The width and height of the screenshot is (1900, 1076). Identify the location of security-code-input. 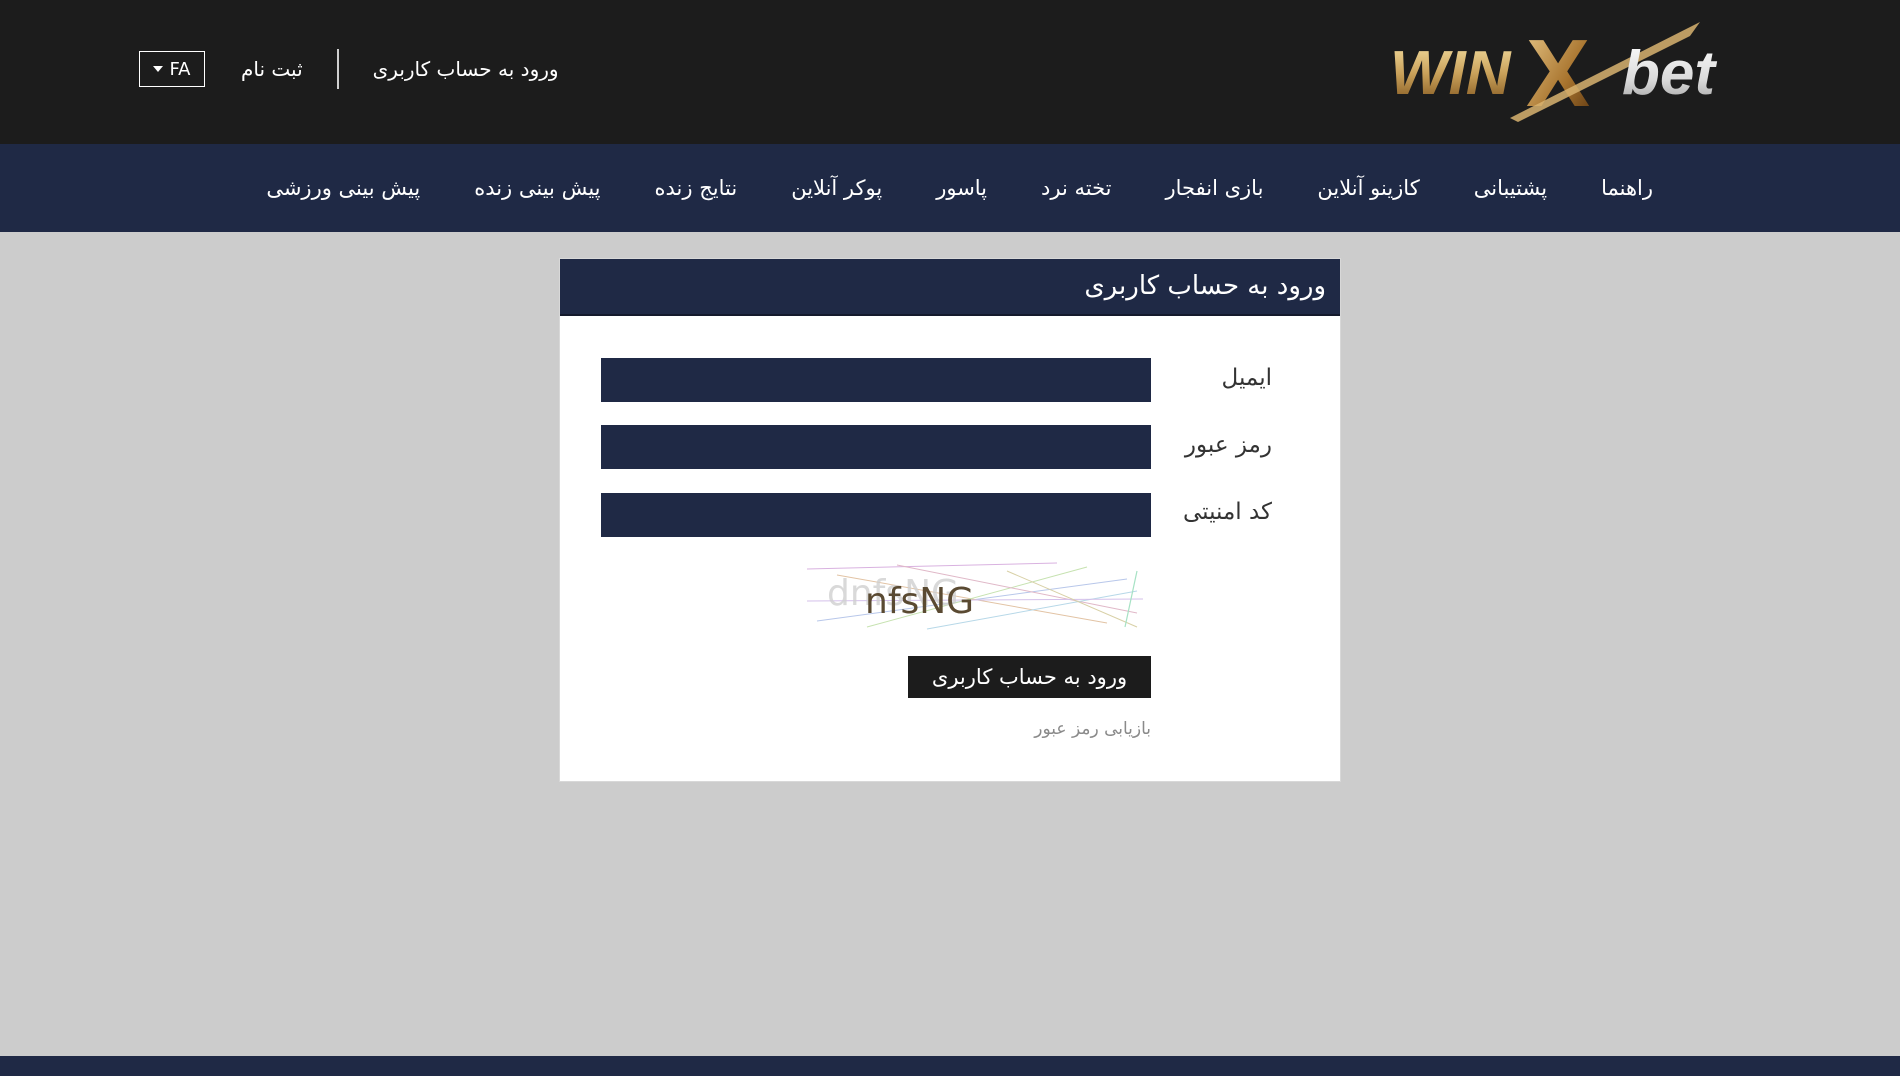
(876, 515).